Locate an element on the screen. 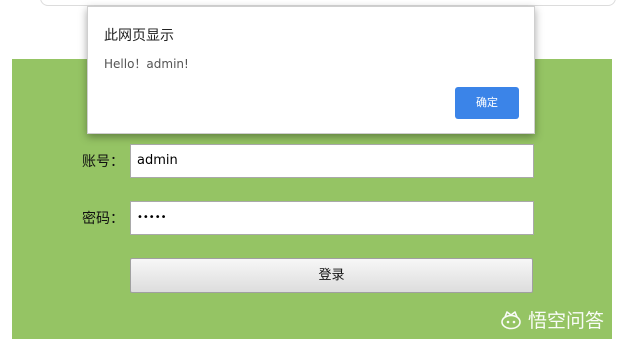  password-input: ••••• is located at coordinates (332, 218).